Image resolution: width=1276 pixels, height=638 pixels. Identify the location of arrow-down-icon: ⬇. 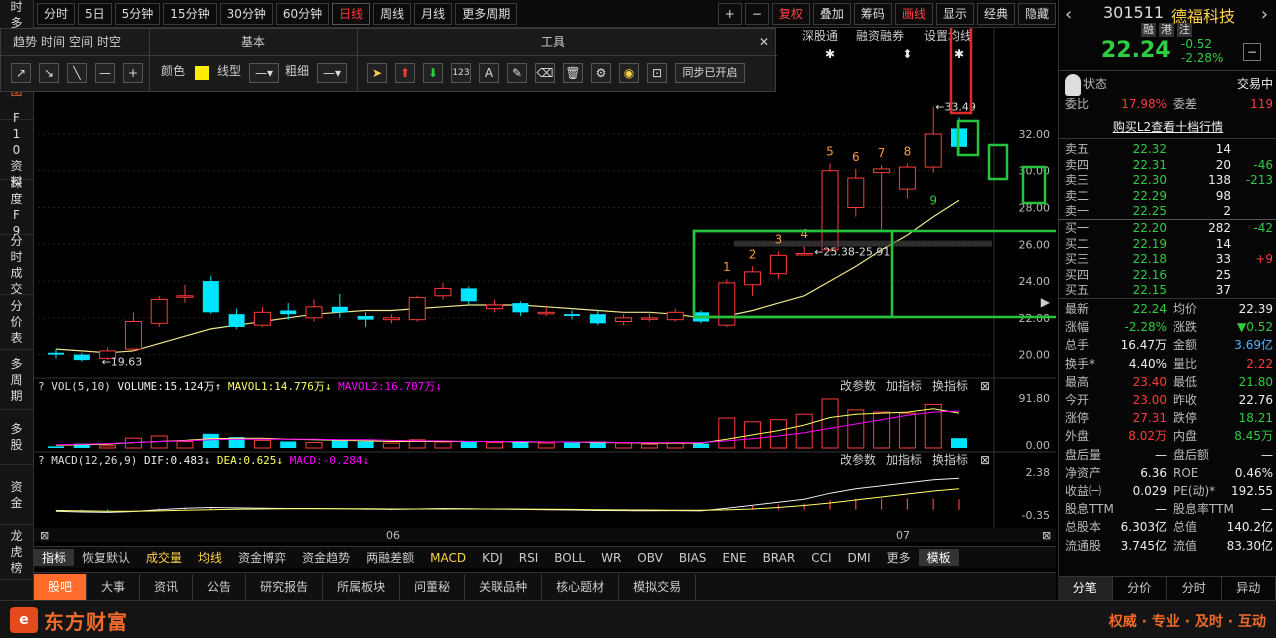
(433, 73).